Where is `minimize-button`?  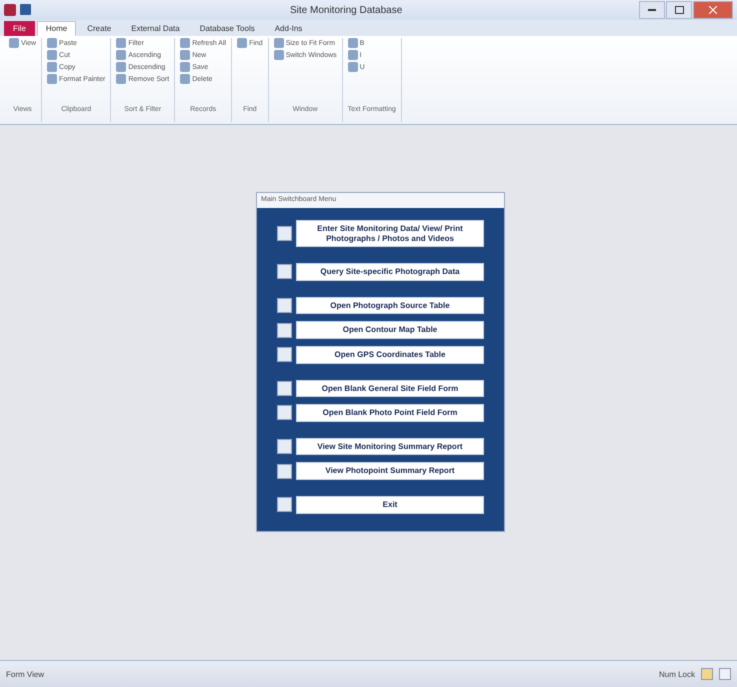
minimize-button is located at coordinates (652, 10).